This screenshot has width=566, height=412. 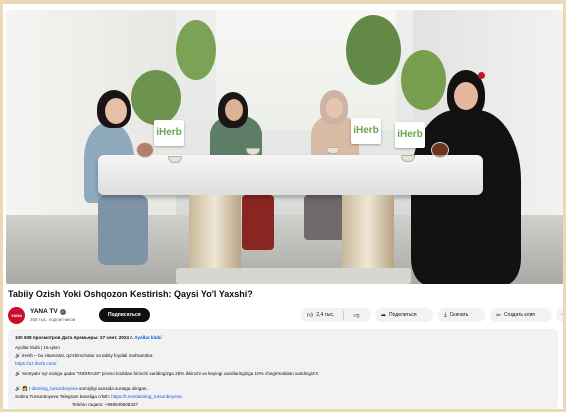 I want to click on thumbs-down-icon: 👎︎, so click(x=356, y=316).